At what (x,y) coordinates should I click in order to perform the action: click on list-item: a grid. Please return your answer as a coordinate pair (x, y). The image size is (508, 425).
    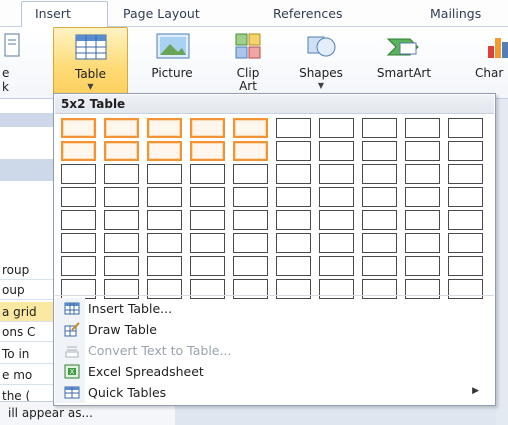
    Looking at the image, I should click on (26, 312).